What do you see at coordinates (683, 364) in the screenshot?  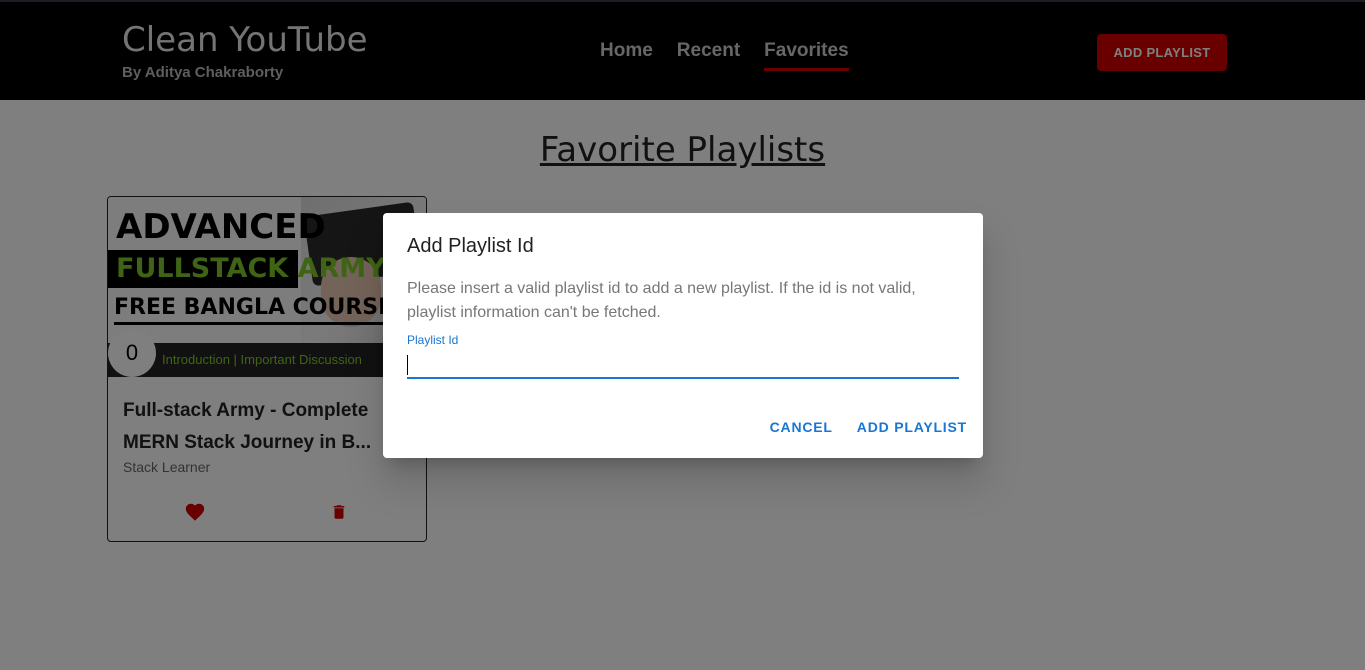 I see `playlist-id-input` at bounding box center [683, 364].